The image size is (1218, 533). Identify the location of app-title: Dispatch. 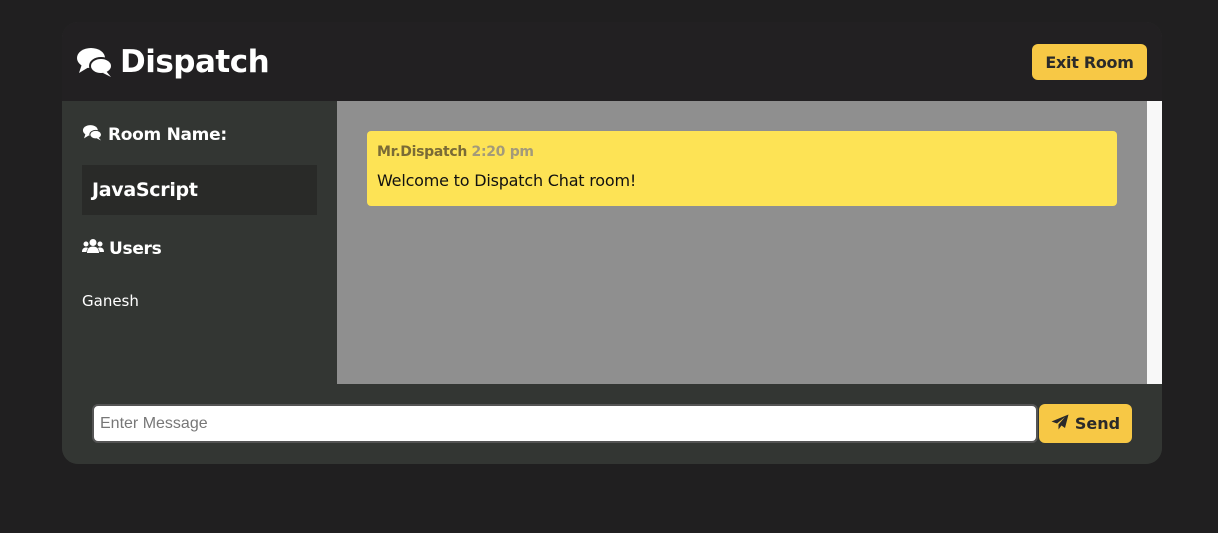
(195, 62).